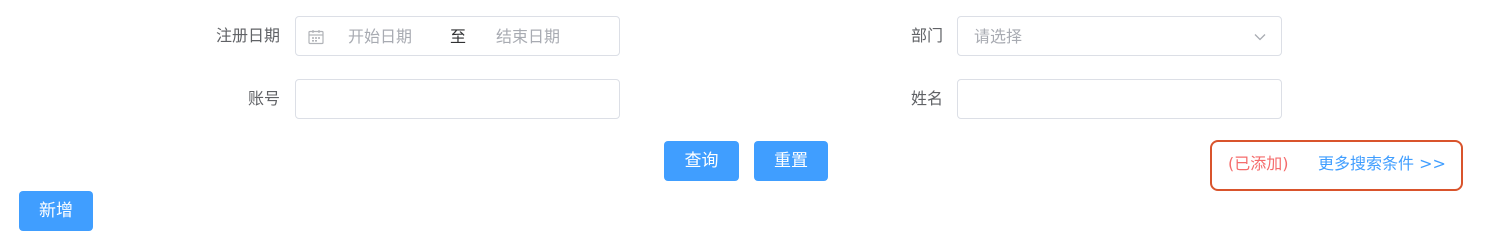 The width and height of the screenshot is (1487, 244). What do you see at coordinates (528, 37) in the screenshot?
I see `end-date-input: 结束日期` at bounding box center [528, 37].